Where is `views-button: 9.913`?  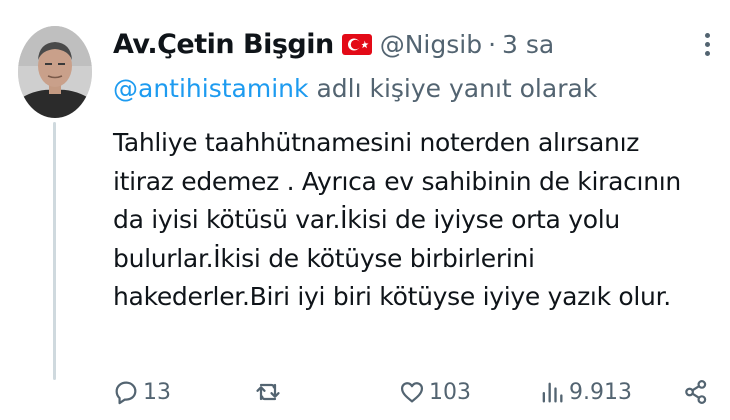 views-button: 9.913 is located at coordinates (585, 392).